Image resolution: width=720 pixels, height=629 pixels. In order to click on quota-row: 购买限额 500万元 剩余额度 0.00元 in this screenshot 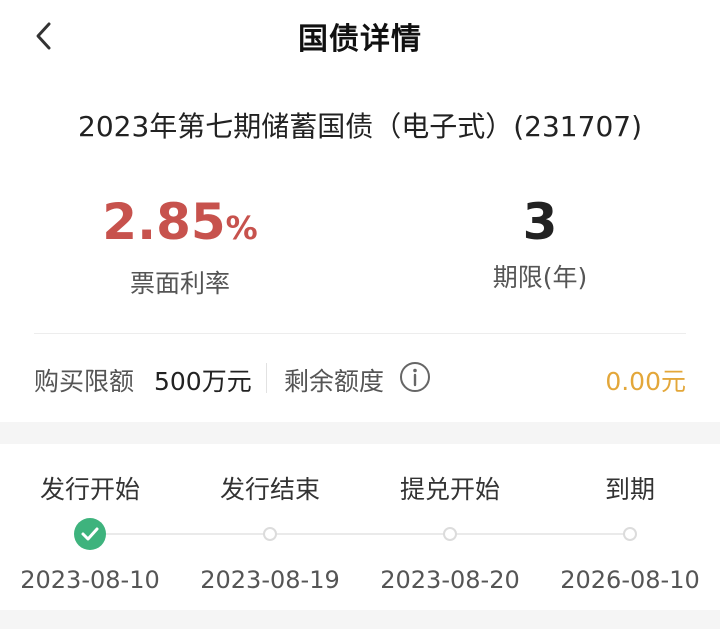, I will do `click(360, 378)`.